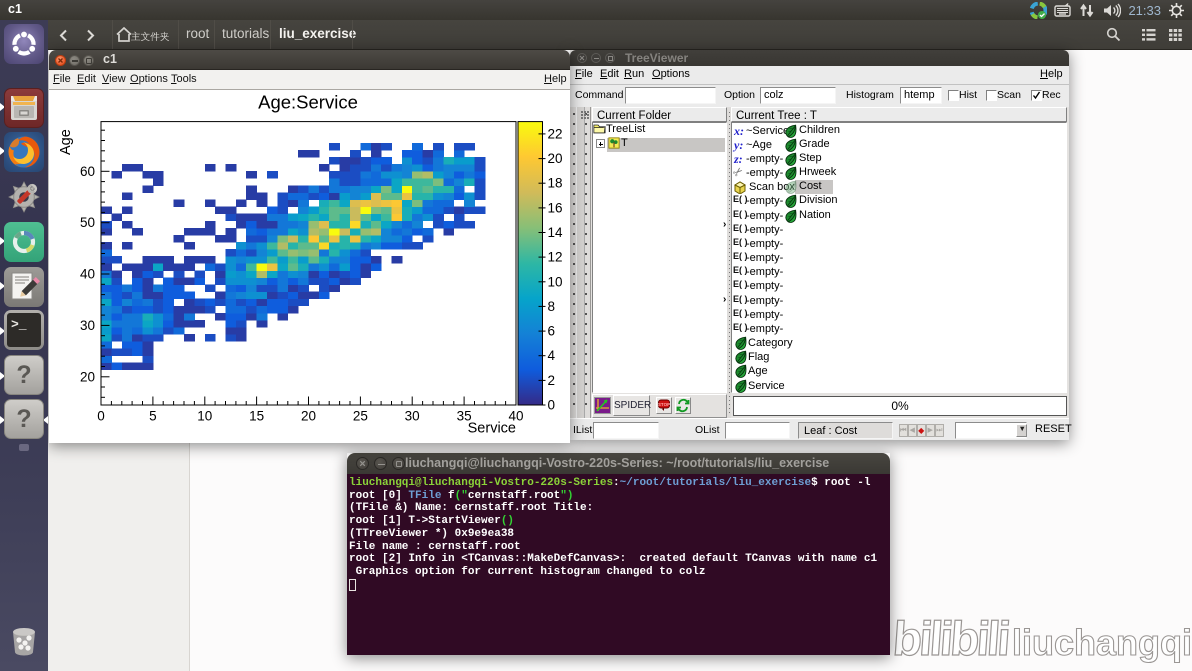 This screenshot has width=1192, height=671. Describe the element at coordinates (552, 380) in the screenshot. I see `svg-text: 2` at that location.